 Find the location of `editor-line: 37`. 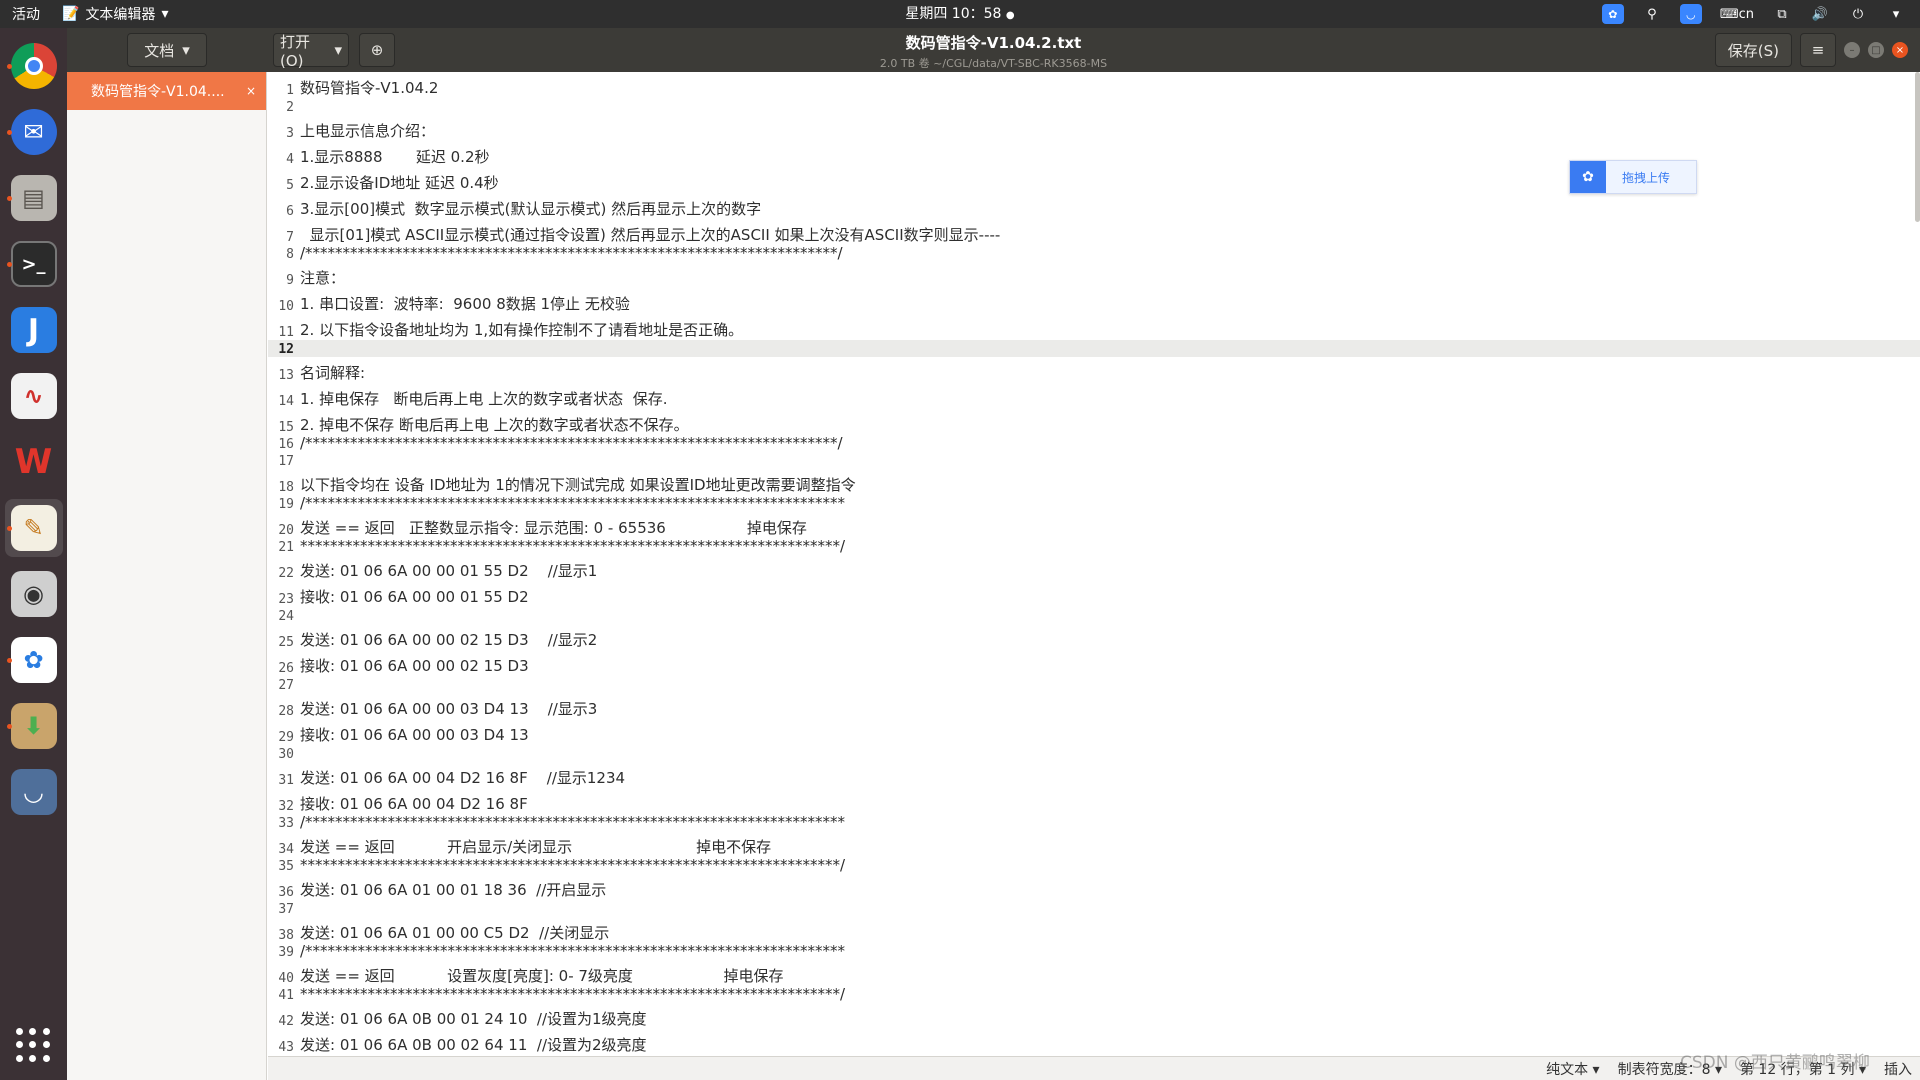

editor-line: 37 is located at coordinates (1094, 908).